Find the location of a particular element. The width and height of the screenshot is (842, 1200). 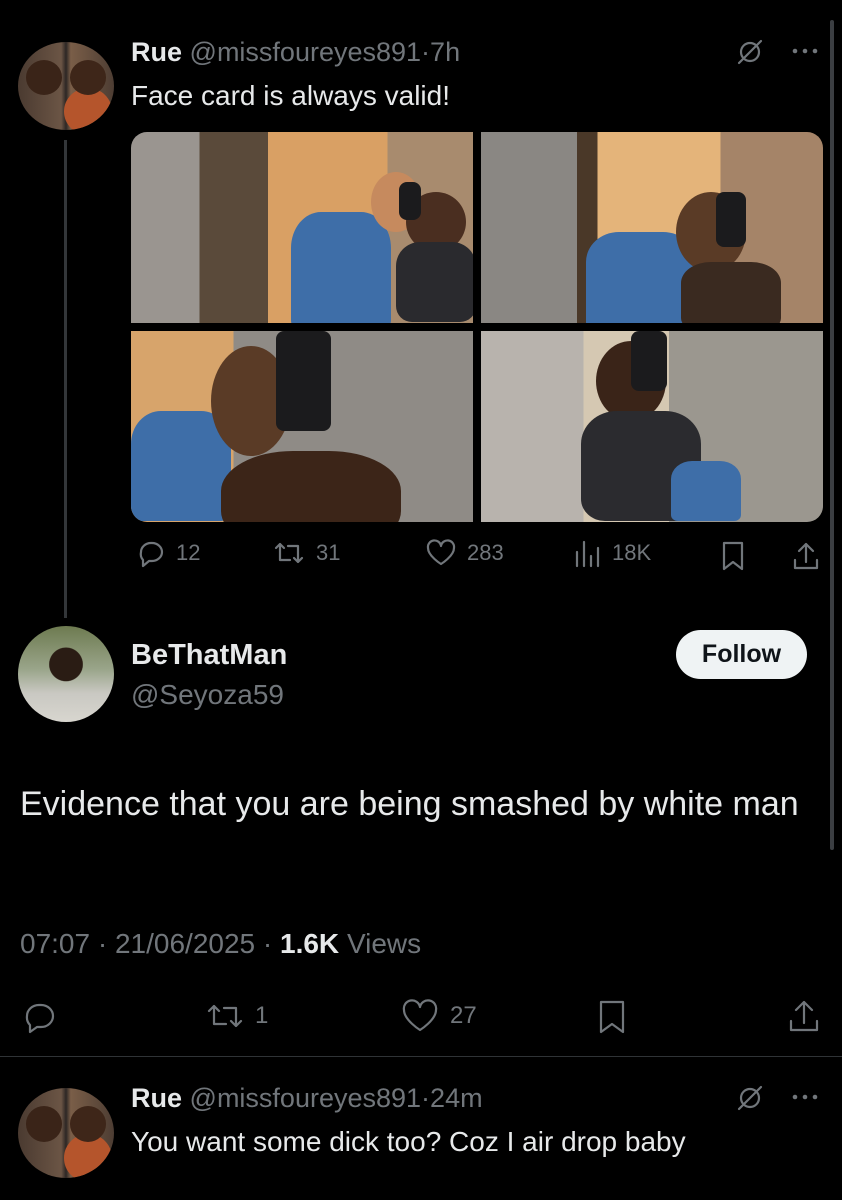

tweet-meta: 07:07 · 21/06/2025 · 1.6K Views is located at coordinates (220, 944).